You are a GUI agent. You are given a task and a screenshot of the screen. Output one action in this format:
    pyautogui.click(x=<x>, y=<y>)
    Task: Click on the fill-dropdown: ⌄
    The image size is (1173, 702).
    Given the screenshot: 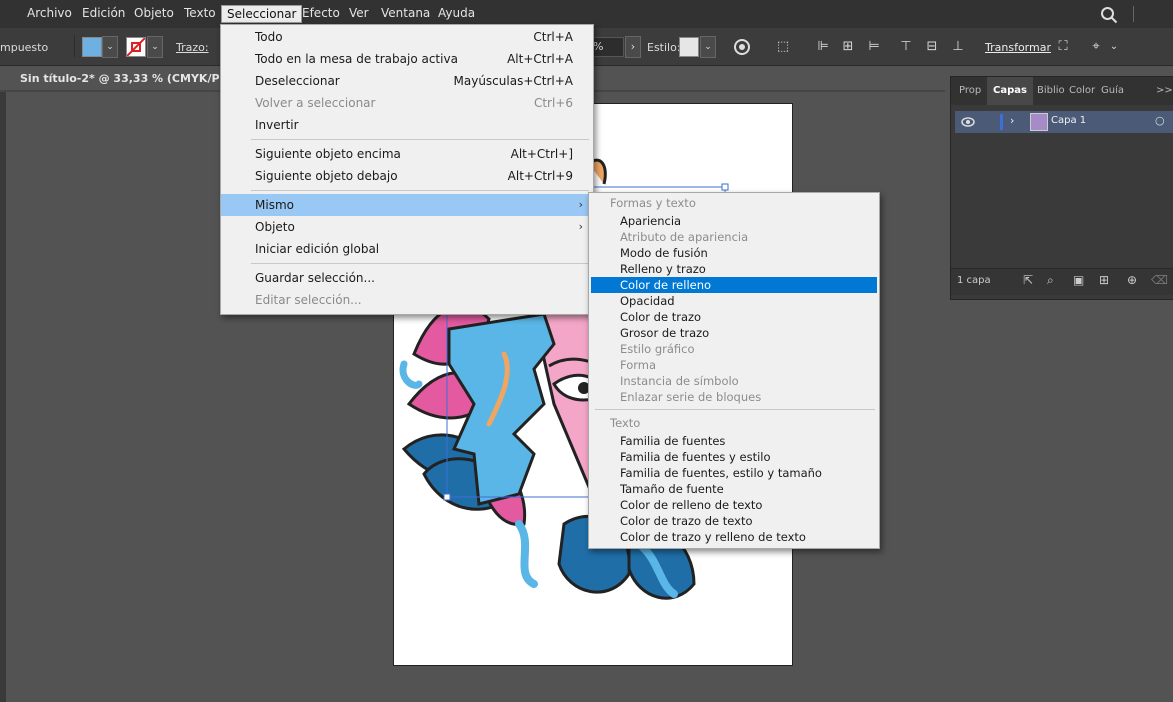 What is the action you would take?
    pyautogui.click(x=110, y=47)
    